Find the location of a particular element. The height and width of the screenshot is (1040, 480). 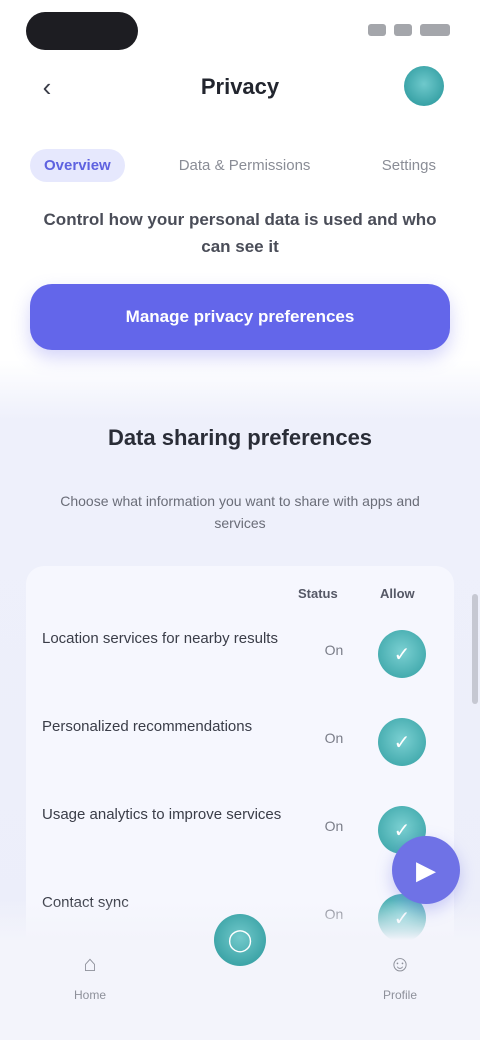

status-indicators is located at coordinates (402, 30).